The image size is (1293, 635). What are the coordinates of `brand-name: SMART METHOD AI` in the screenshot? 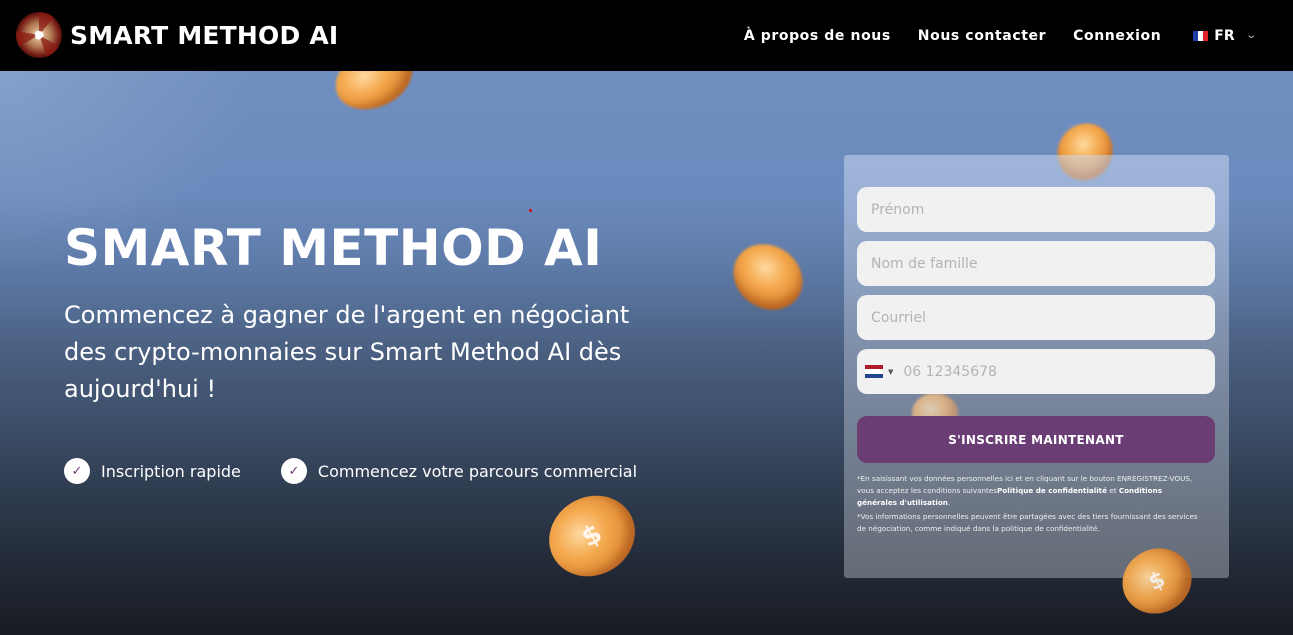 It's located at (204, 35).